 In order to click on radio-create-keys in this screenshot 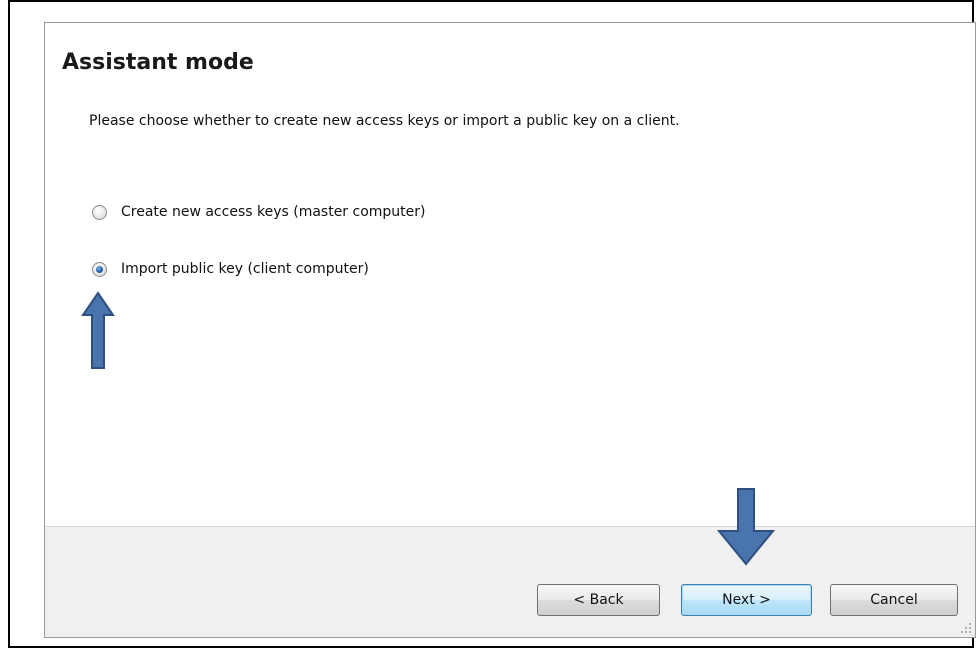, I will do `click(99, 212)`.